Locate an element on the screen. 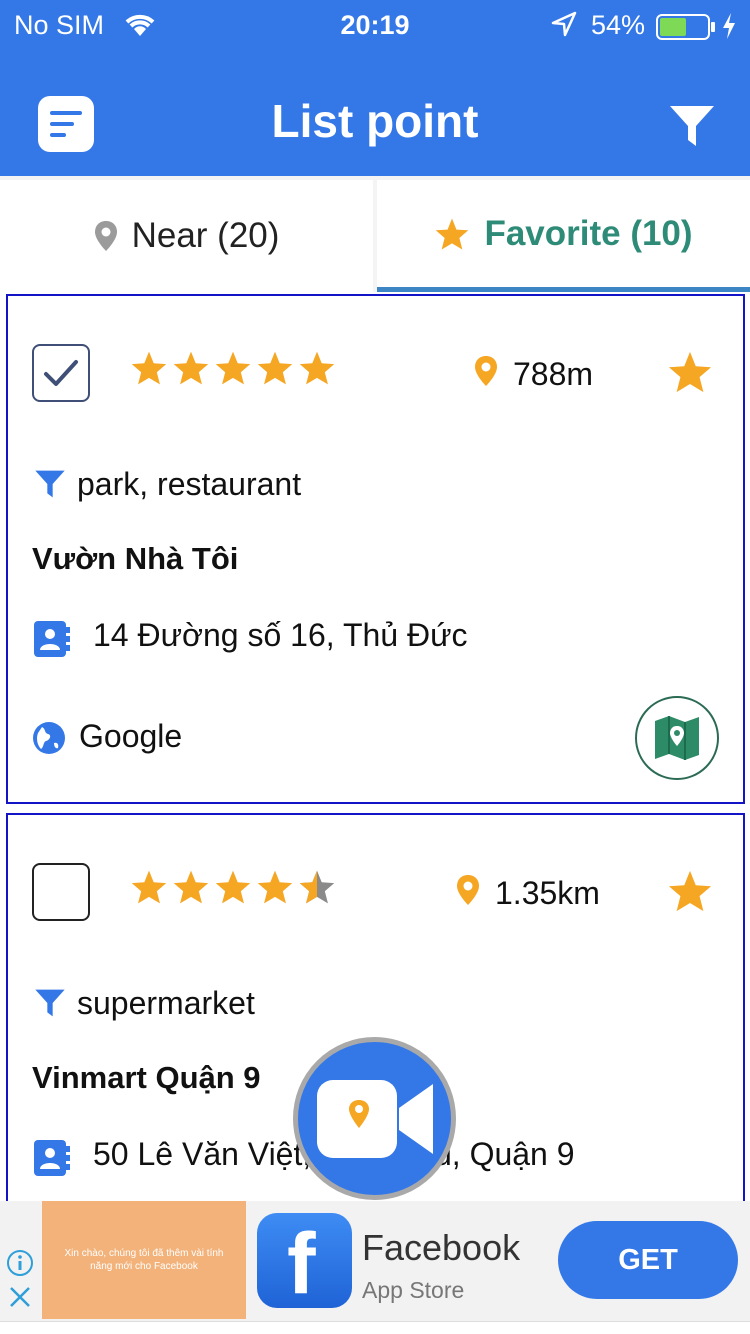 The height and width of the screenshot is (1334, 750). close-icon is located at coordinates (20, 1297).